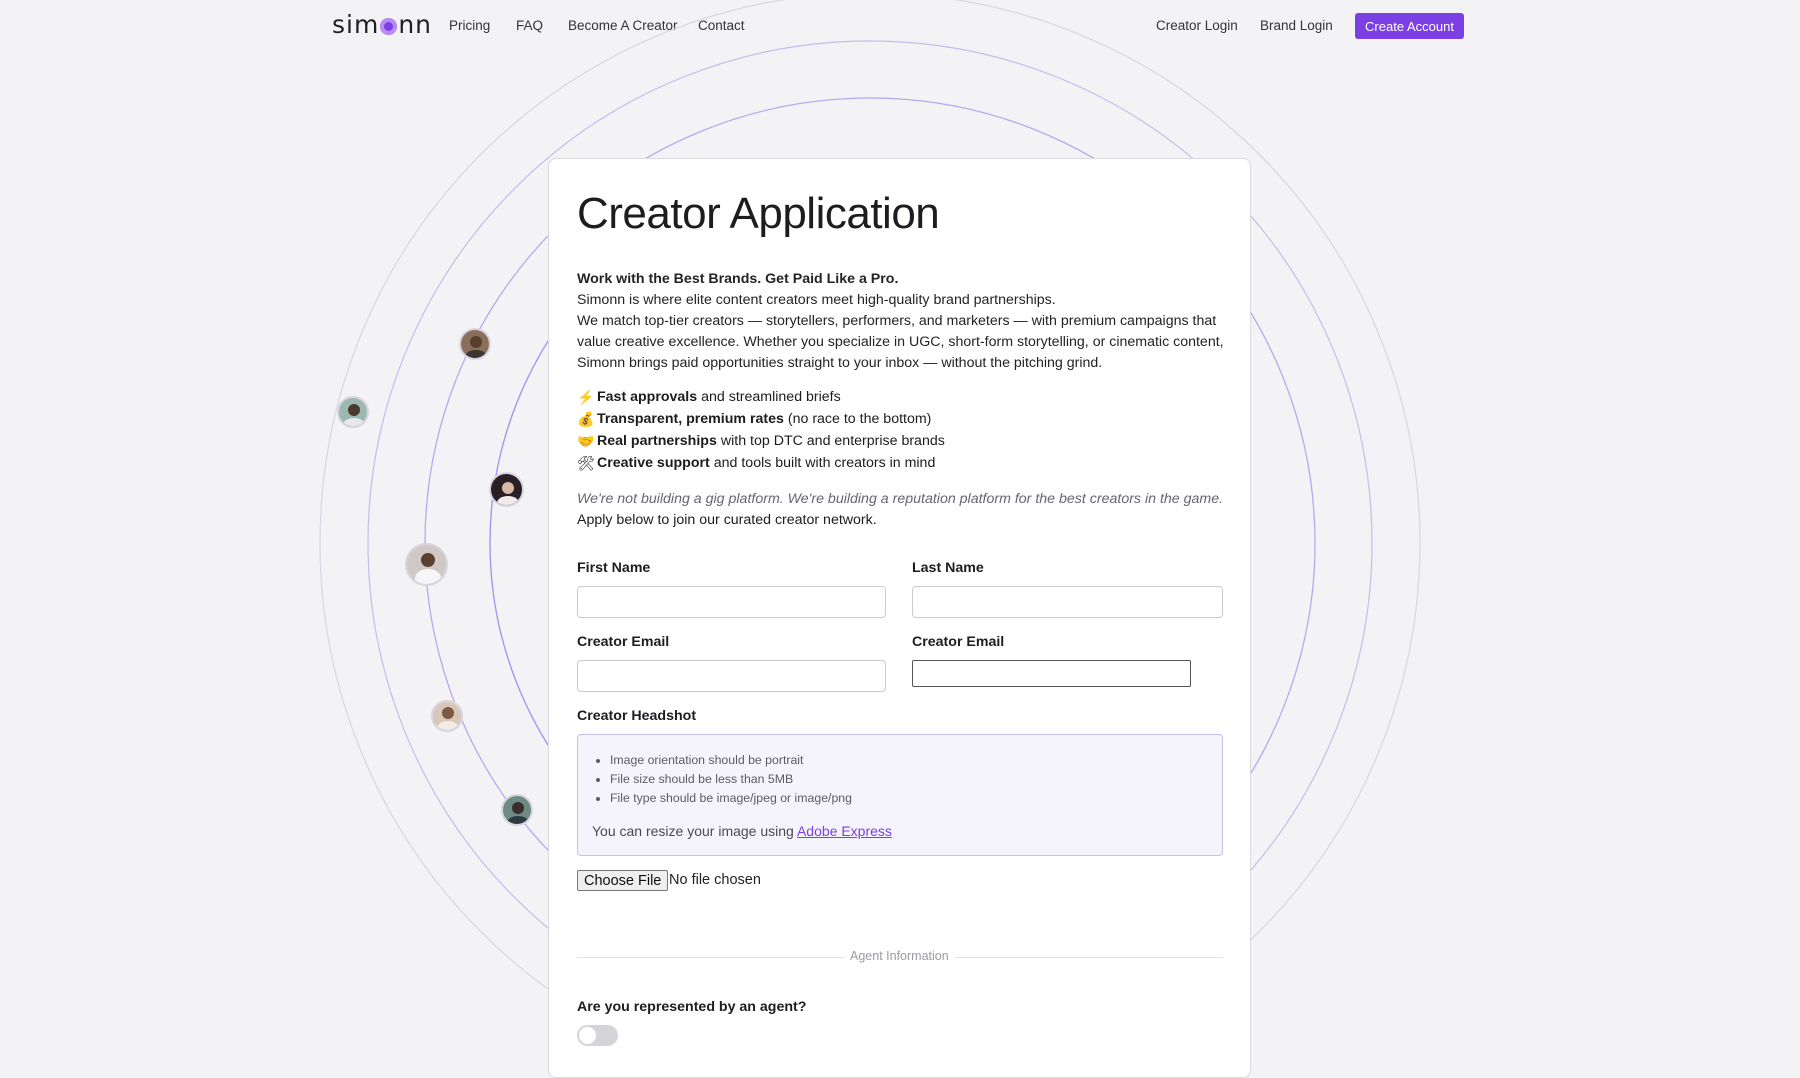 The width and height of the screenshot is (1800, 1078). Describe the element at coordinates (586, 419) in the screenshot. I see `money-bag-icon: 💰` at that location.